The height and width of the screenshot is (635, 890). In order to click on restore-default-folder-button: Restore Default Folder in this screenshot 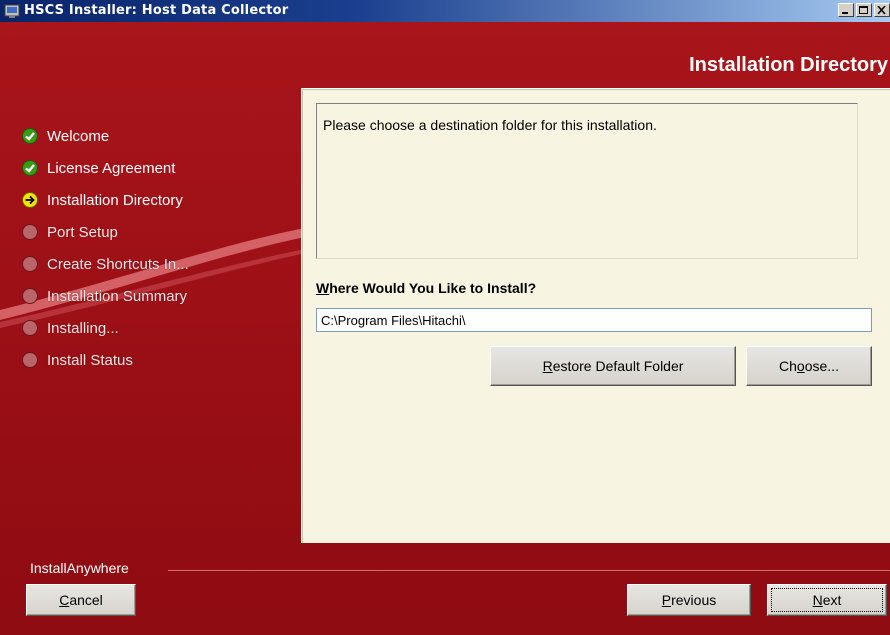, I will do `click(613, 366)`.